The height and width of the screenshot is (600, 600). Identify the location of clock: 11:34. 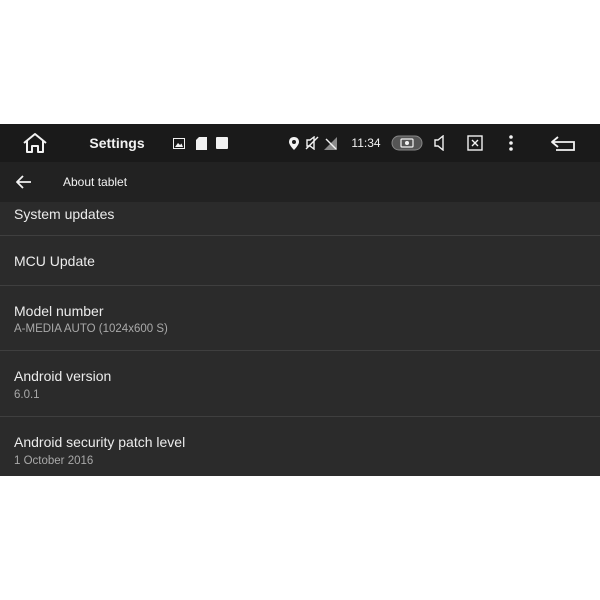
(366, 143).